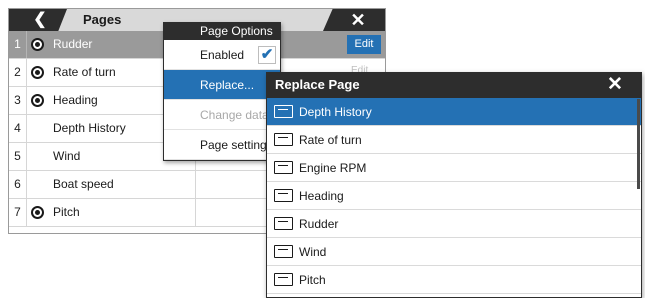 This screenshot has width=645, height=298. I want to click on row-number: 6, so click(18, 184).